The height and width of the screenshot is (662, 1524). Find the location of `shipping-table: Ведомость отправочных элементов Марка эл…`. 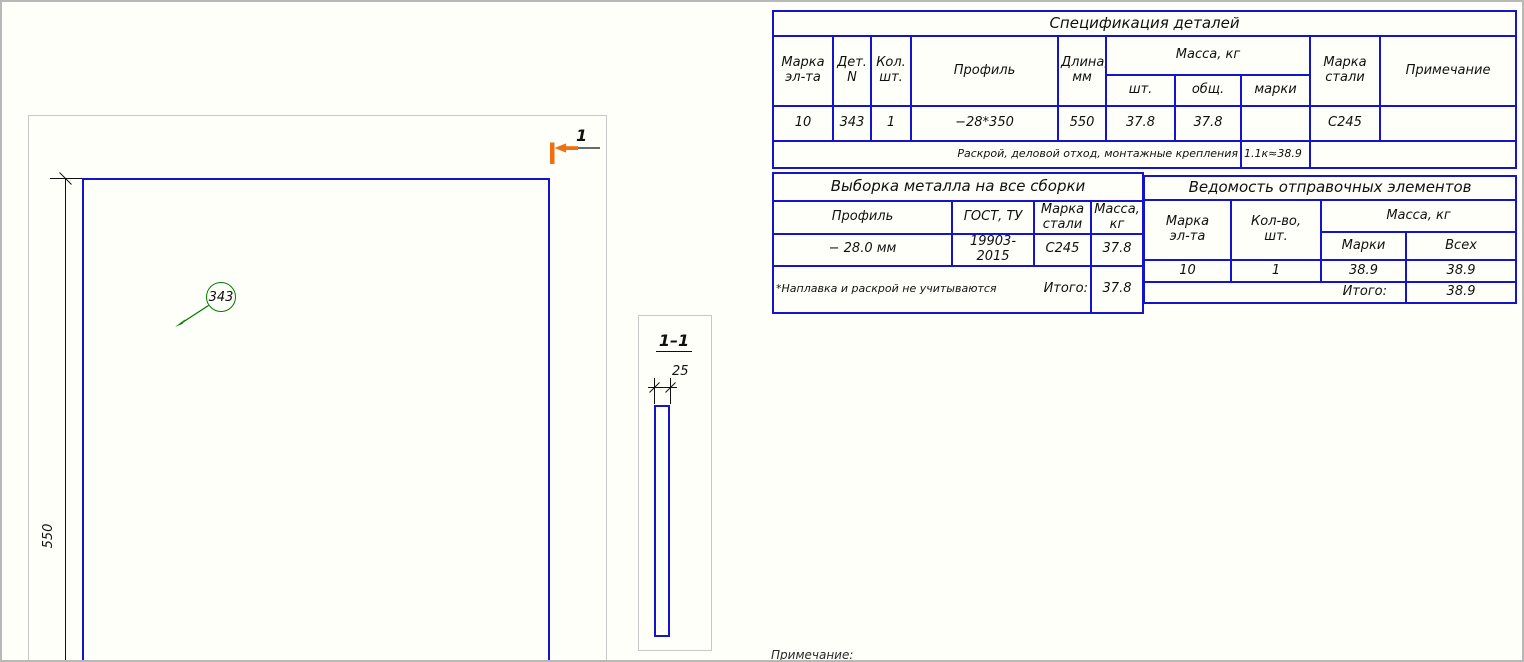

shipping-table: Ведомость отправочных элементов Марка эл… is located at coordinates (1330, 239).